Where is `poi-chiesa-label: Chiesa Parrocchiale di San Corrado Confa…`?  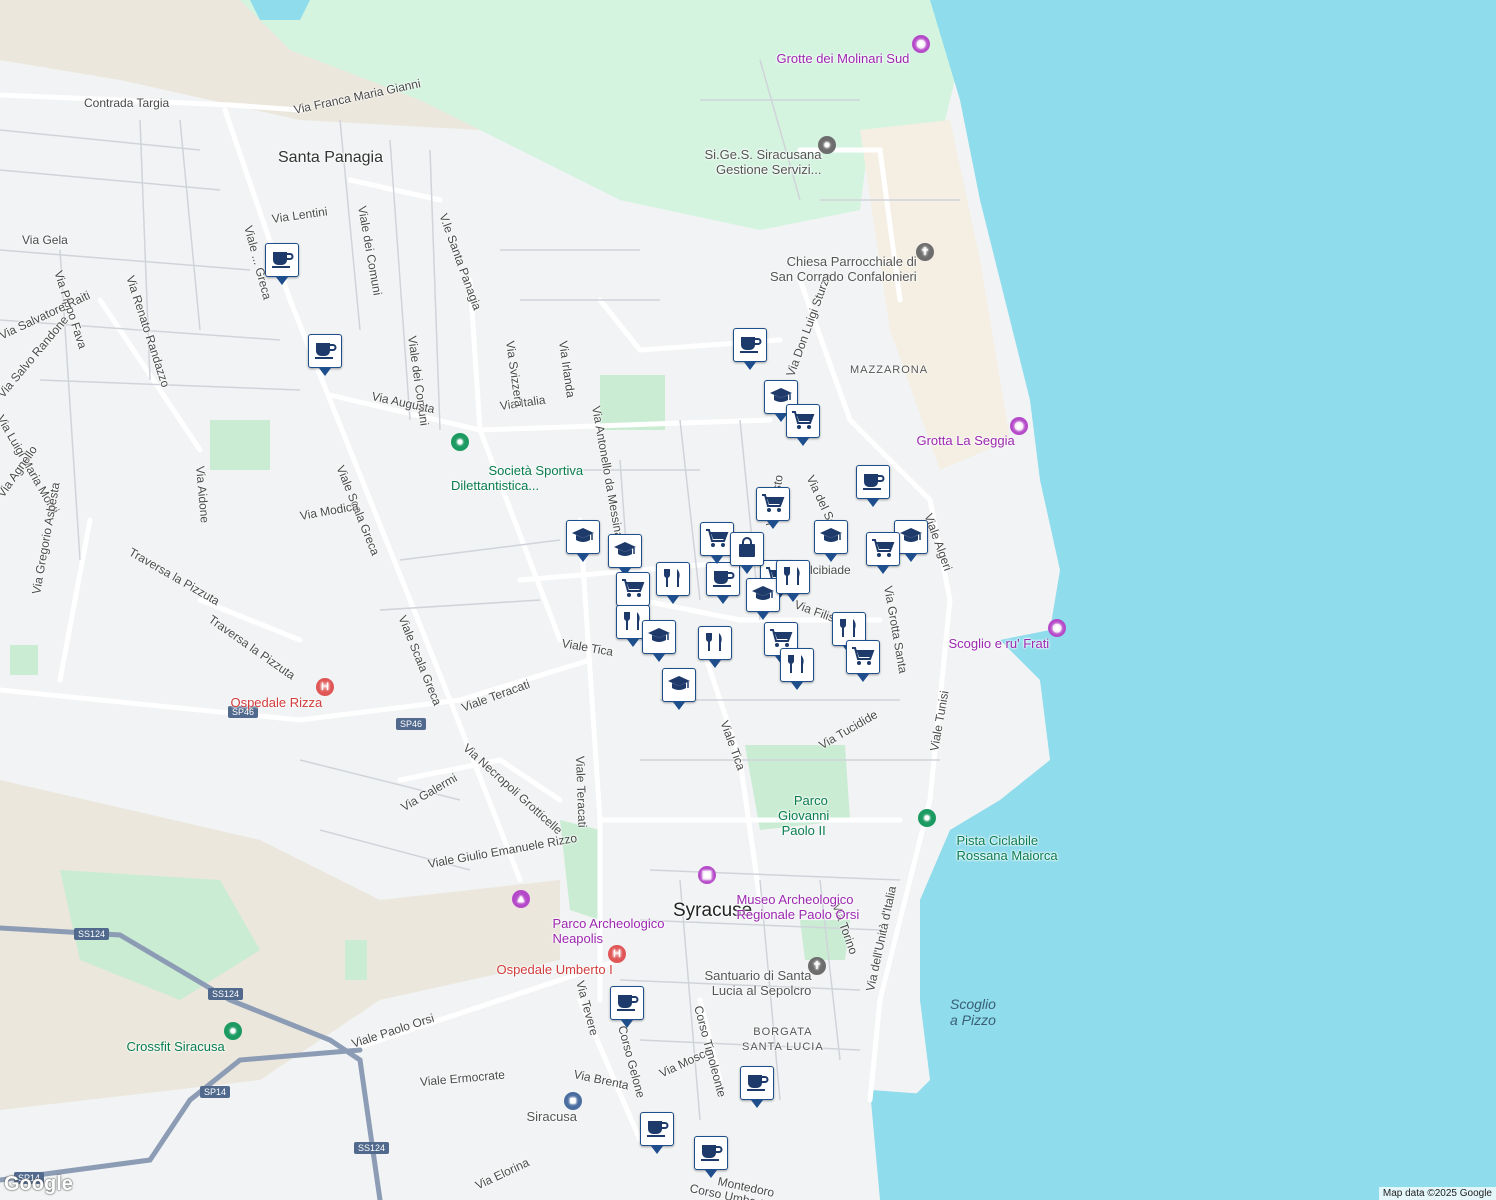
poi-chiesa-label: Chiesa Parrocchiale di San Corrado Confa… is located at coordinates (843, 269).